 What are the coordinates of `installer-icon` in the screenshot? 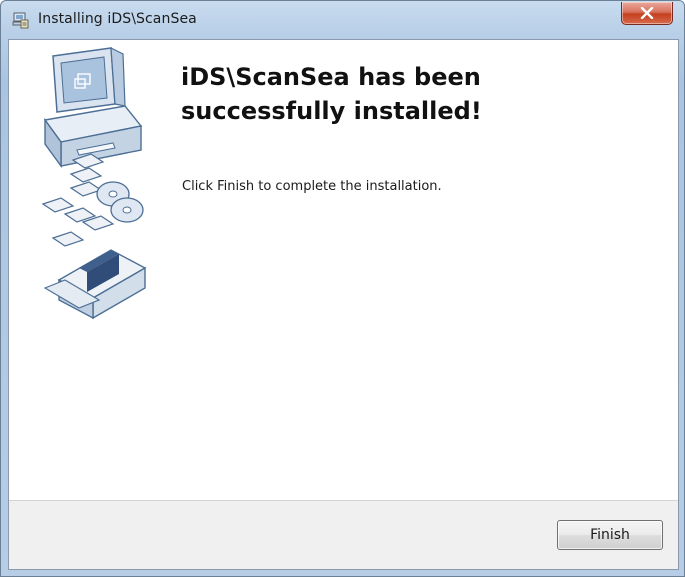 It's located at (20, 20).